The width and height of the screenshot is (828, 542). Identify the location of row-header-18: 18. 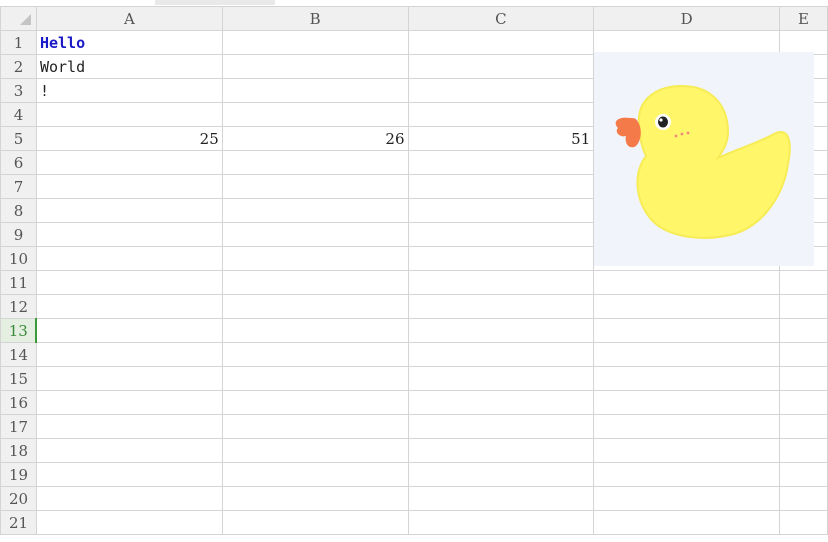
(18, 450).